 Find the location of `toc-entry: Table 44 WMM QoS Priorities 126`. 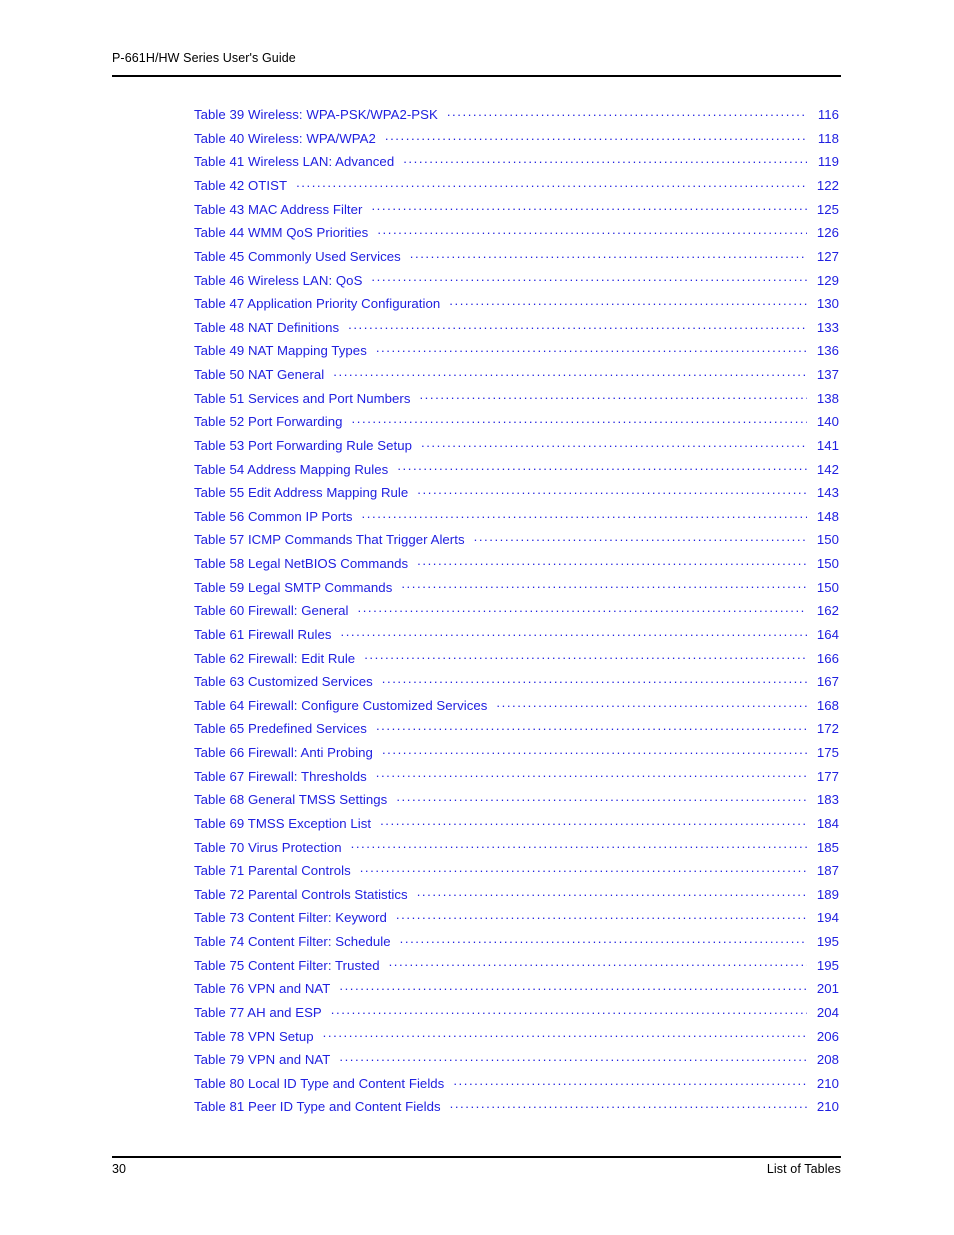

toc-entry: Table 44 WMM QoS Priorities 126 is located at coordinates (516, 236).